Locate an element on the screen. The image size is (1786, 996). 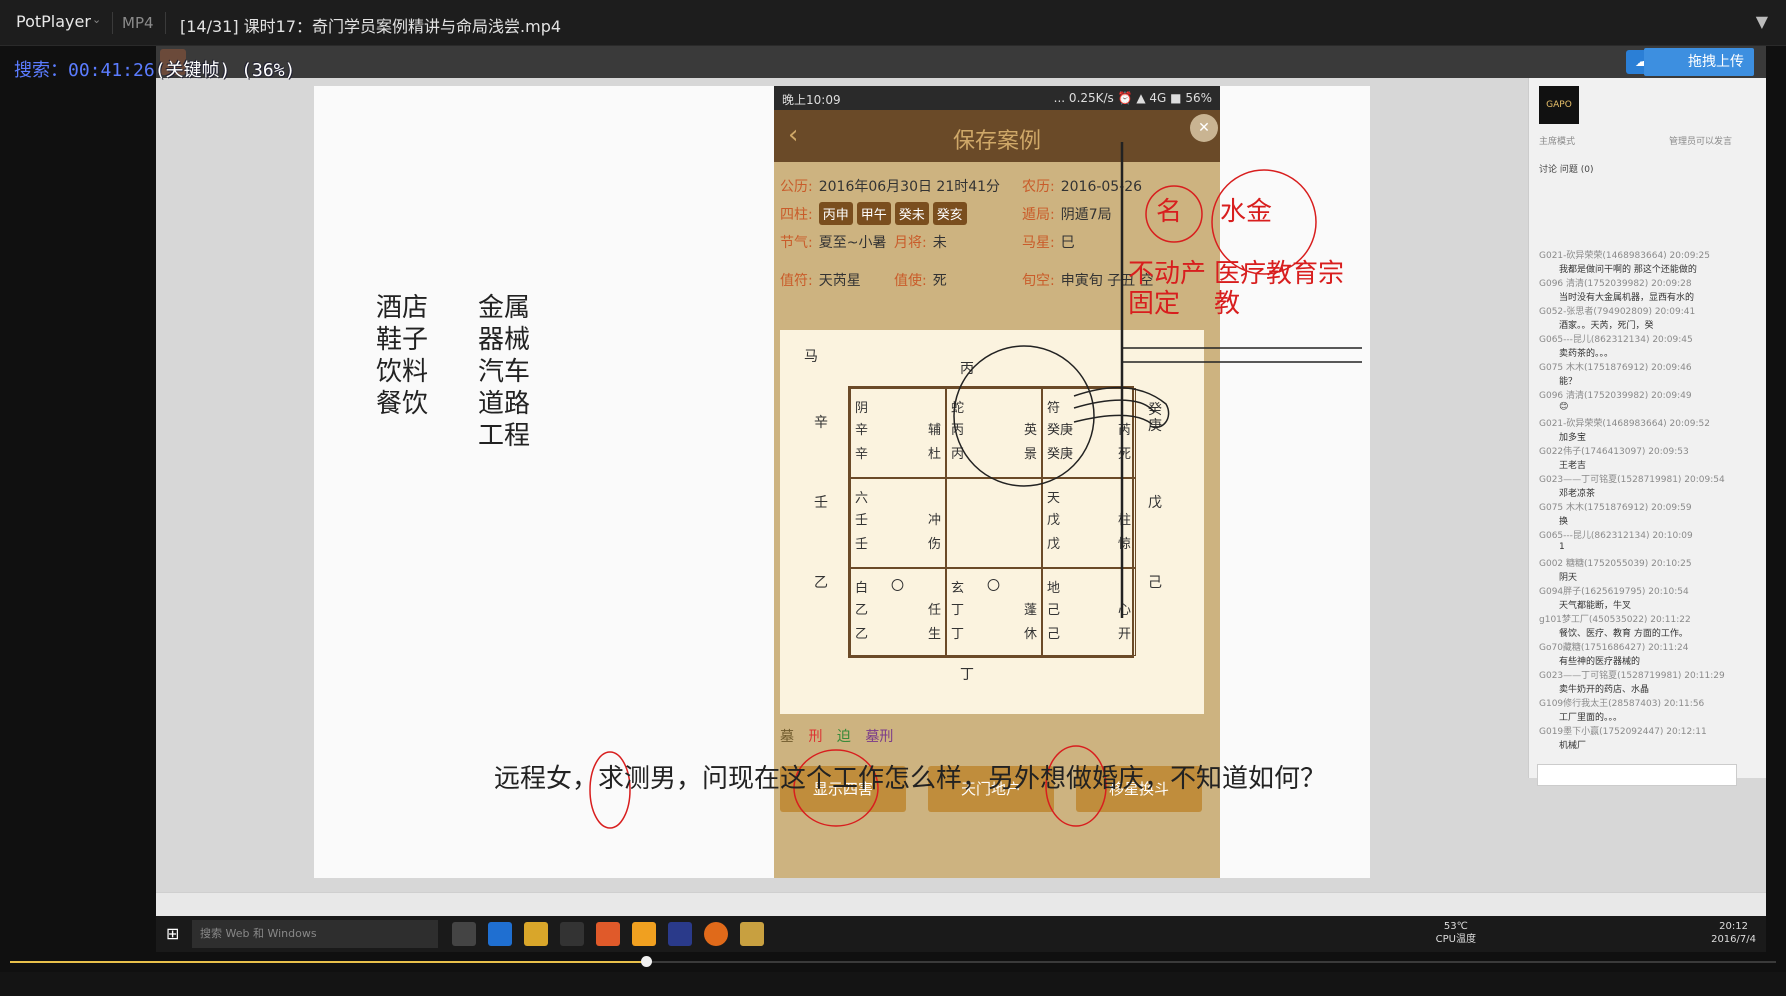
chat-message: 能？ is located at coordinates (1568, 382).